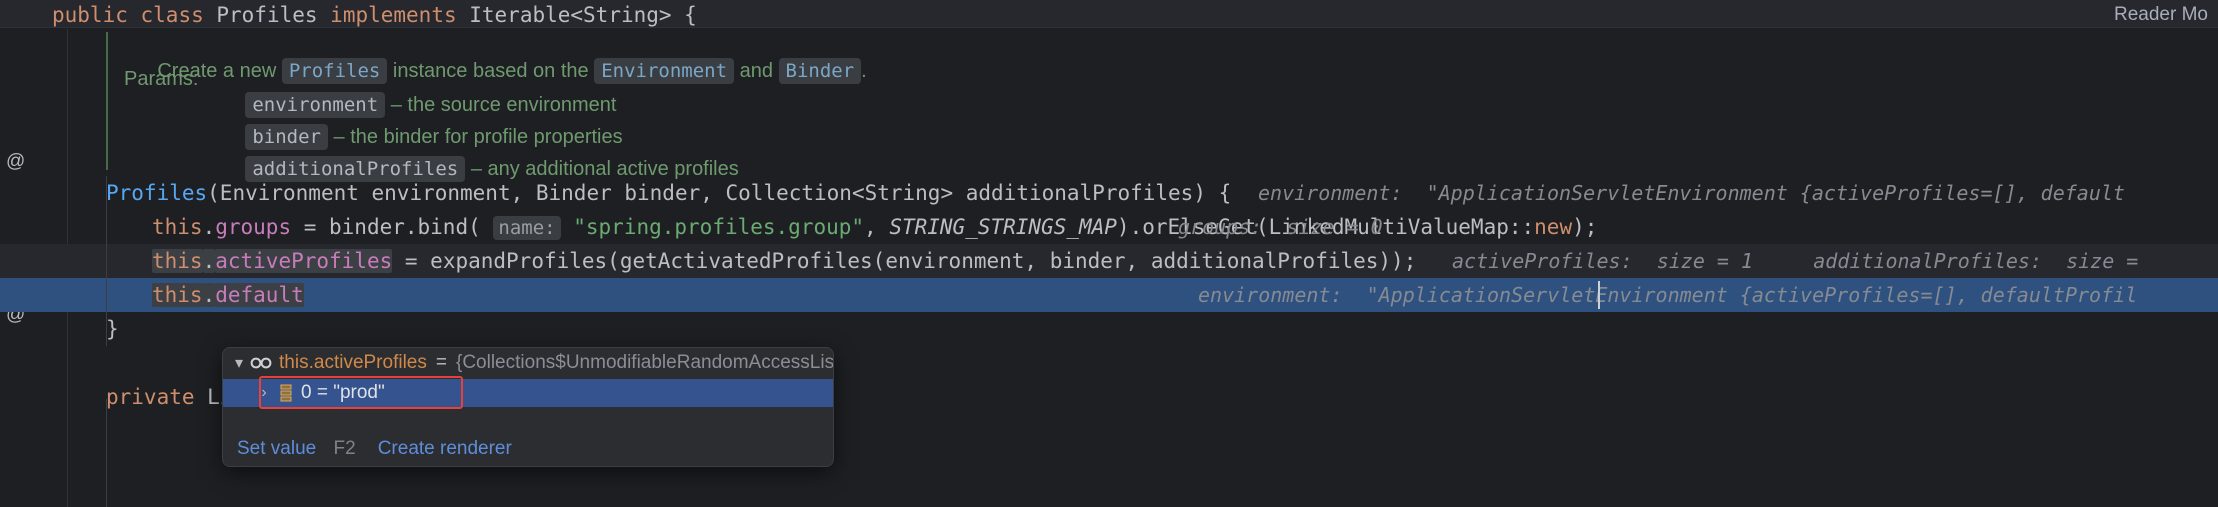  I want to click on popup-equals-sign: =, so click(441, 362).